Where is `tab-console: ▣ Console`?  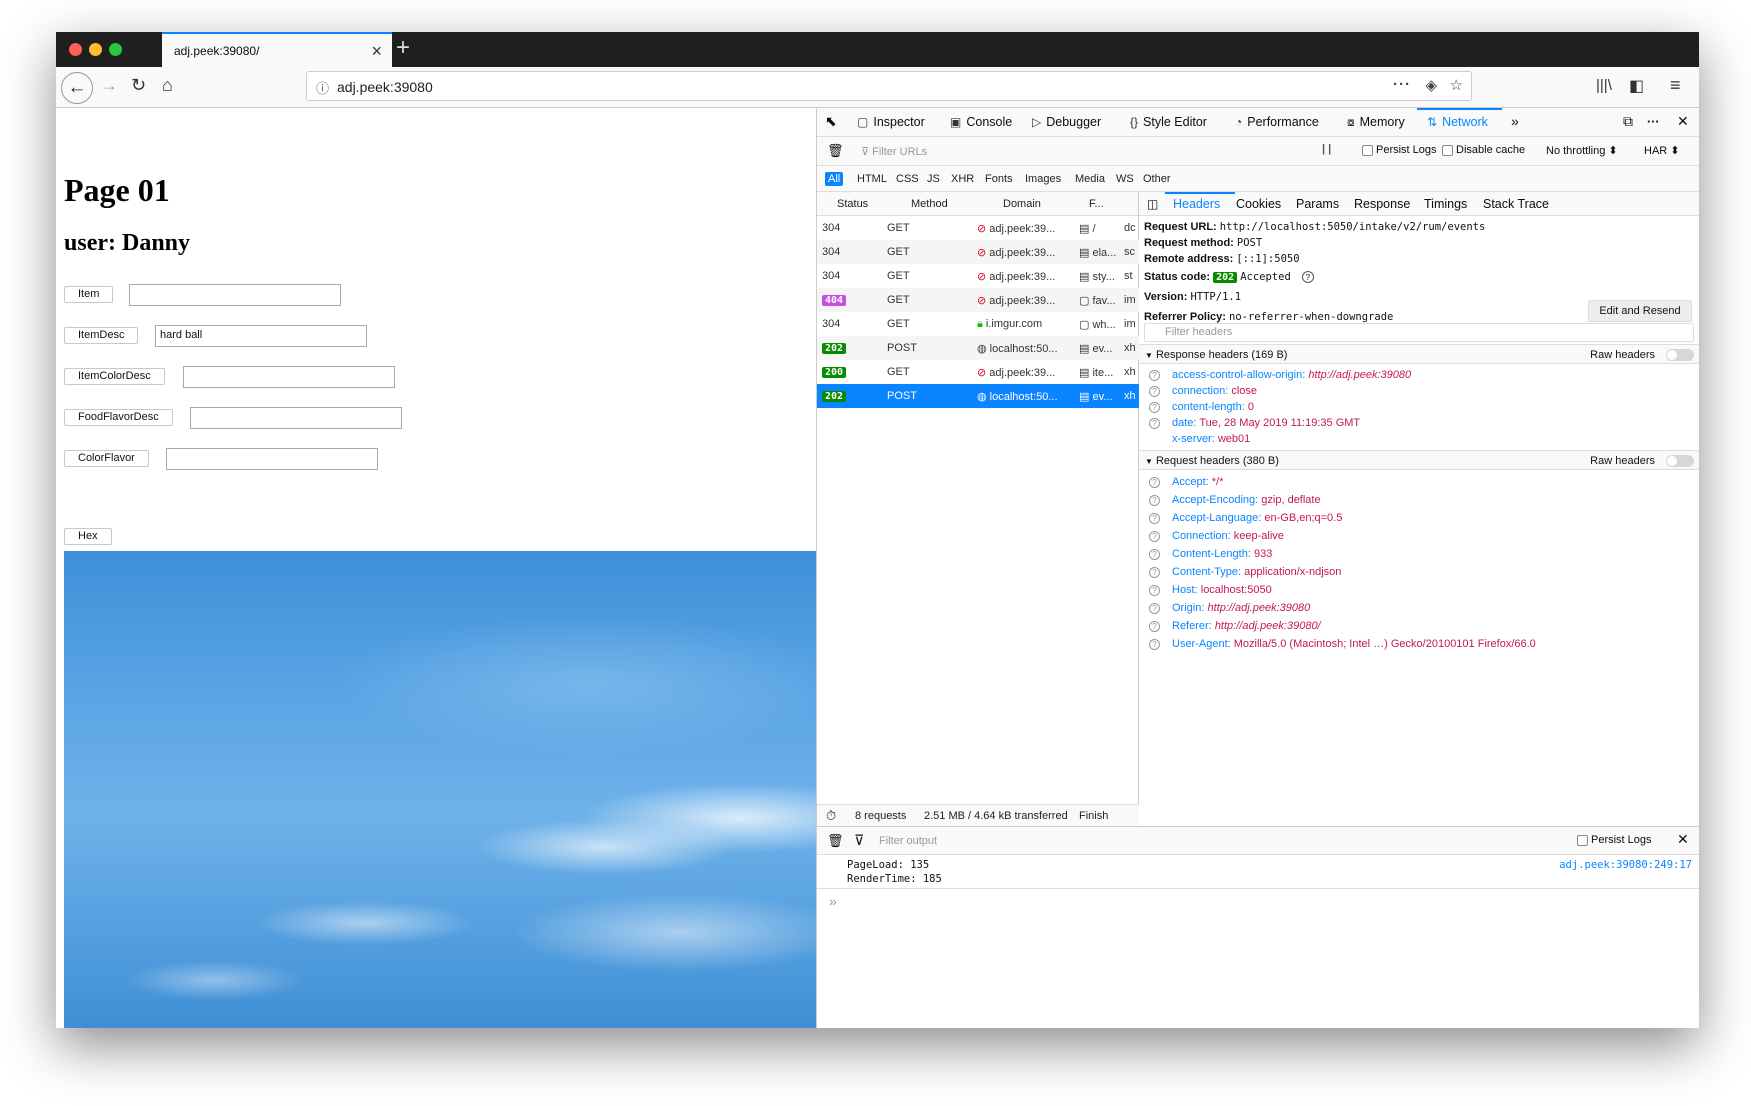
tab-console: ▣ Console is located at coordinates (981, 122).